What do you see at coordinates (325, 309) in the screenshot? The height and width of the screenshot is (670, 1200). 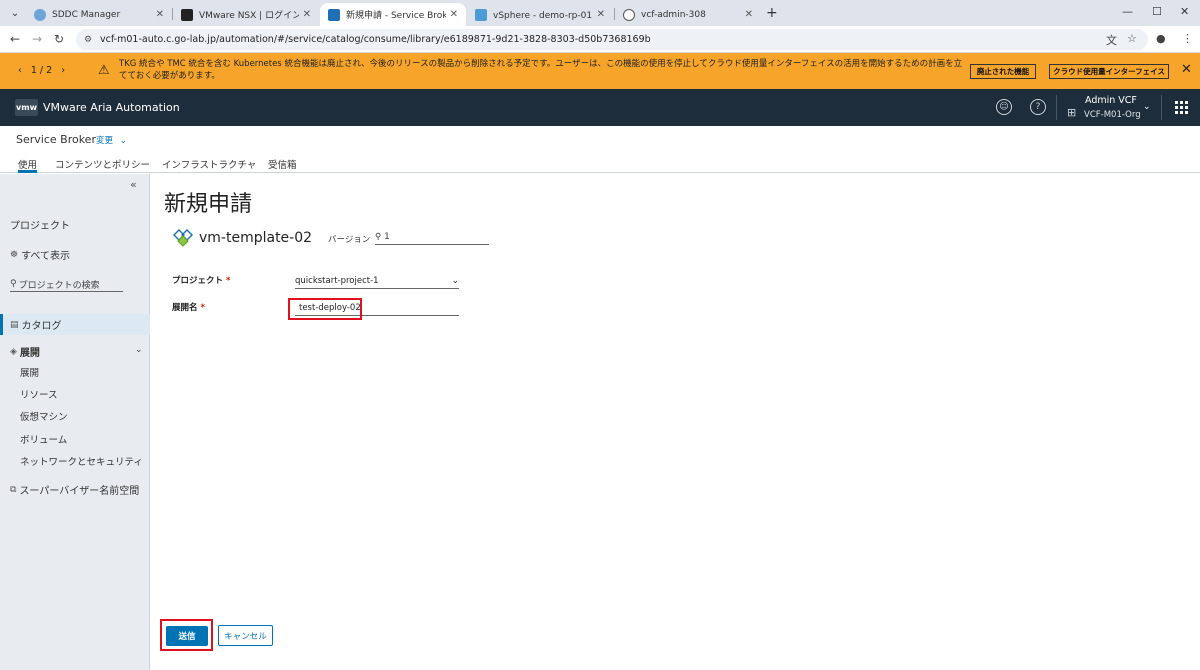 I see `highlight-box-deploy-name` at bounding box center [325, 309].